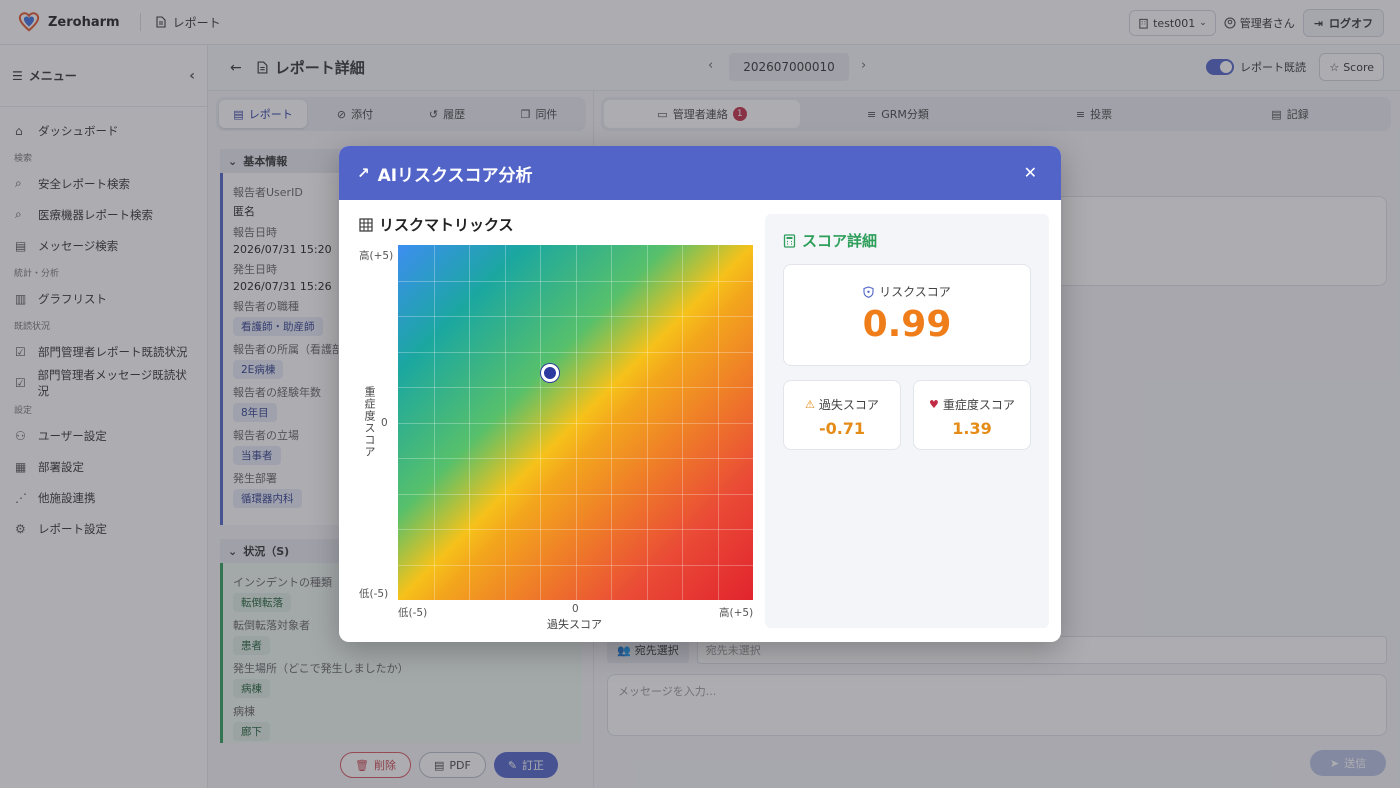 The image size is (1400, 788). Describe the element at coordinates (369, 422) in the screenshot. I see `y-axis-label: 重症度スコア` at that location.